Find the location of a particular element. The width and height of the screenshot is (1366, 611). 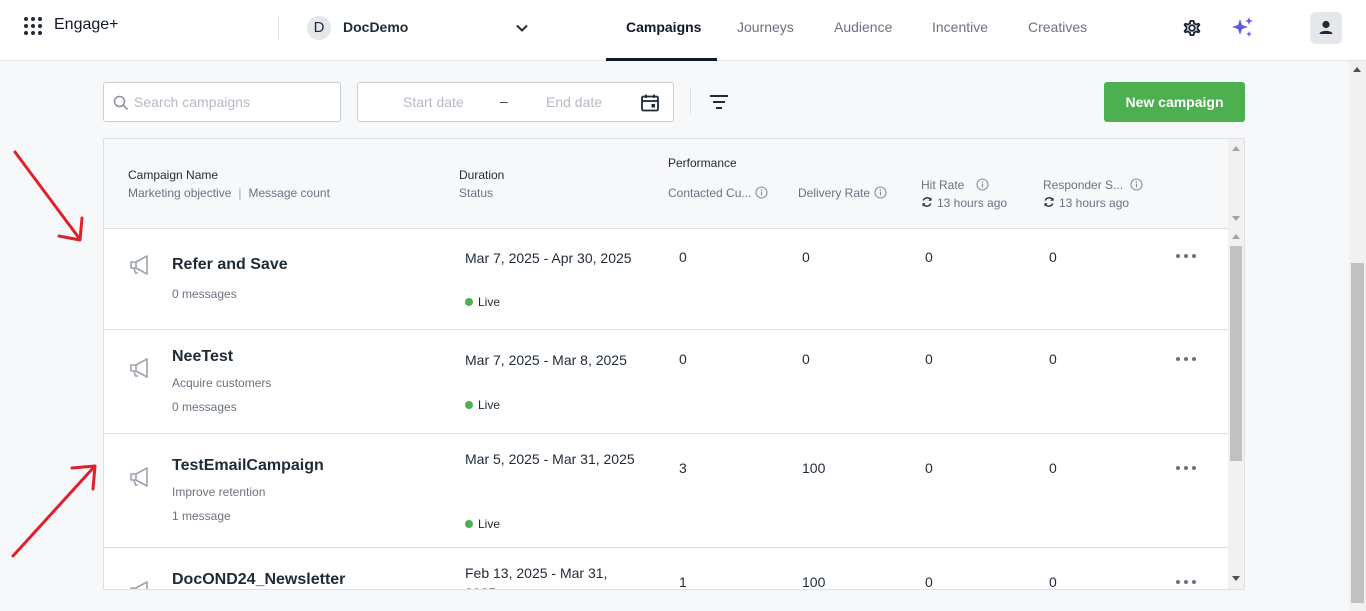

annotation-arrows is located at coordinates (54, 354).